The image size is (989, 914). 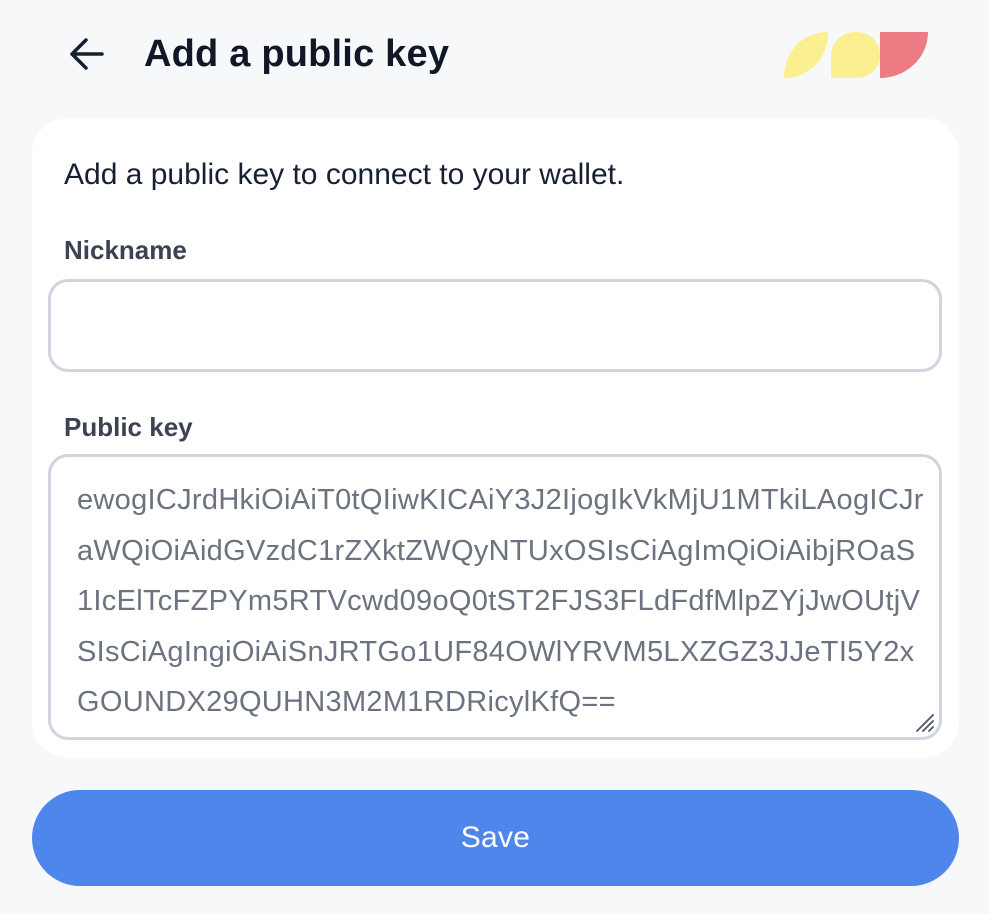 I want to click on logo-quarter-shape, so click(x=904, y=55).